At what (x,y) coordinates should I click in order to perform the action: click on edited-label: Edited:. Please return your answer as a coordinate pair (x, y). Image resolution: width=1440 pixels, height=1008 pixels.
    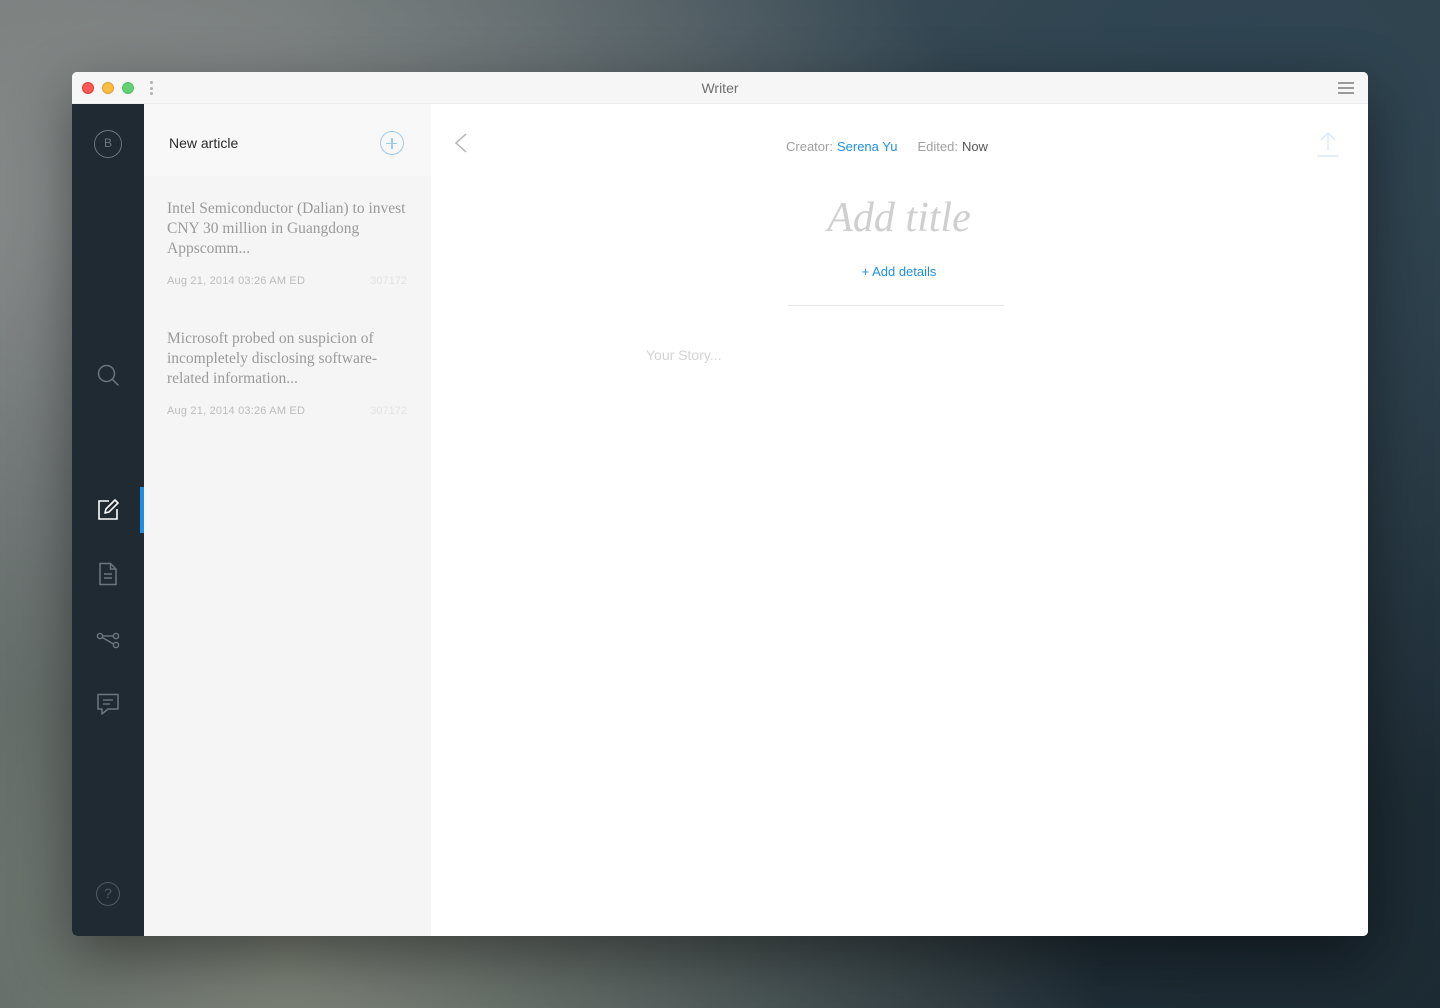
    Looking at the image, I should click on (937, 146).